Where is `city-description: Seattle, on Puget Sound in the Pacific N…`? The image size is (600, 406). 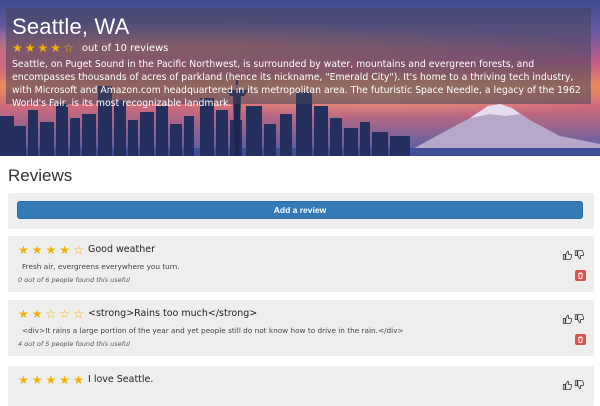 city-description: Seattle, on Puget Sound in the Pacific N… is located at coordinates (296, 84).